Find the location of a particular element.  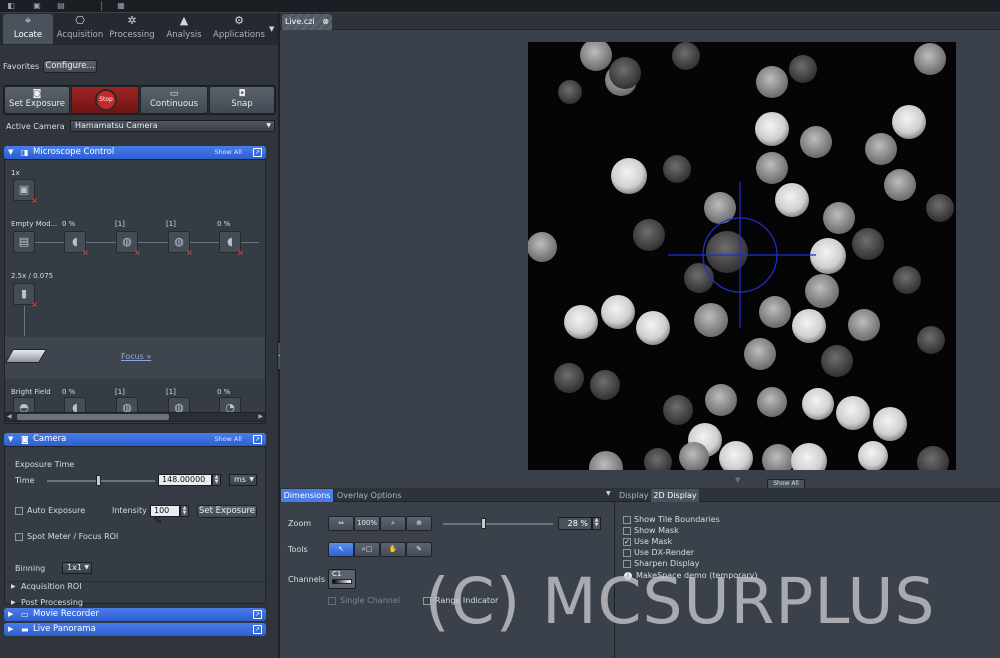

exposure-slider-track is located at coordinates (101, 481).